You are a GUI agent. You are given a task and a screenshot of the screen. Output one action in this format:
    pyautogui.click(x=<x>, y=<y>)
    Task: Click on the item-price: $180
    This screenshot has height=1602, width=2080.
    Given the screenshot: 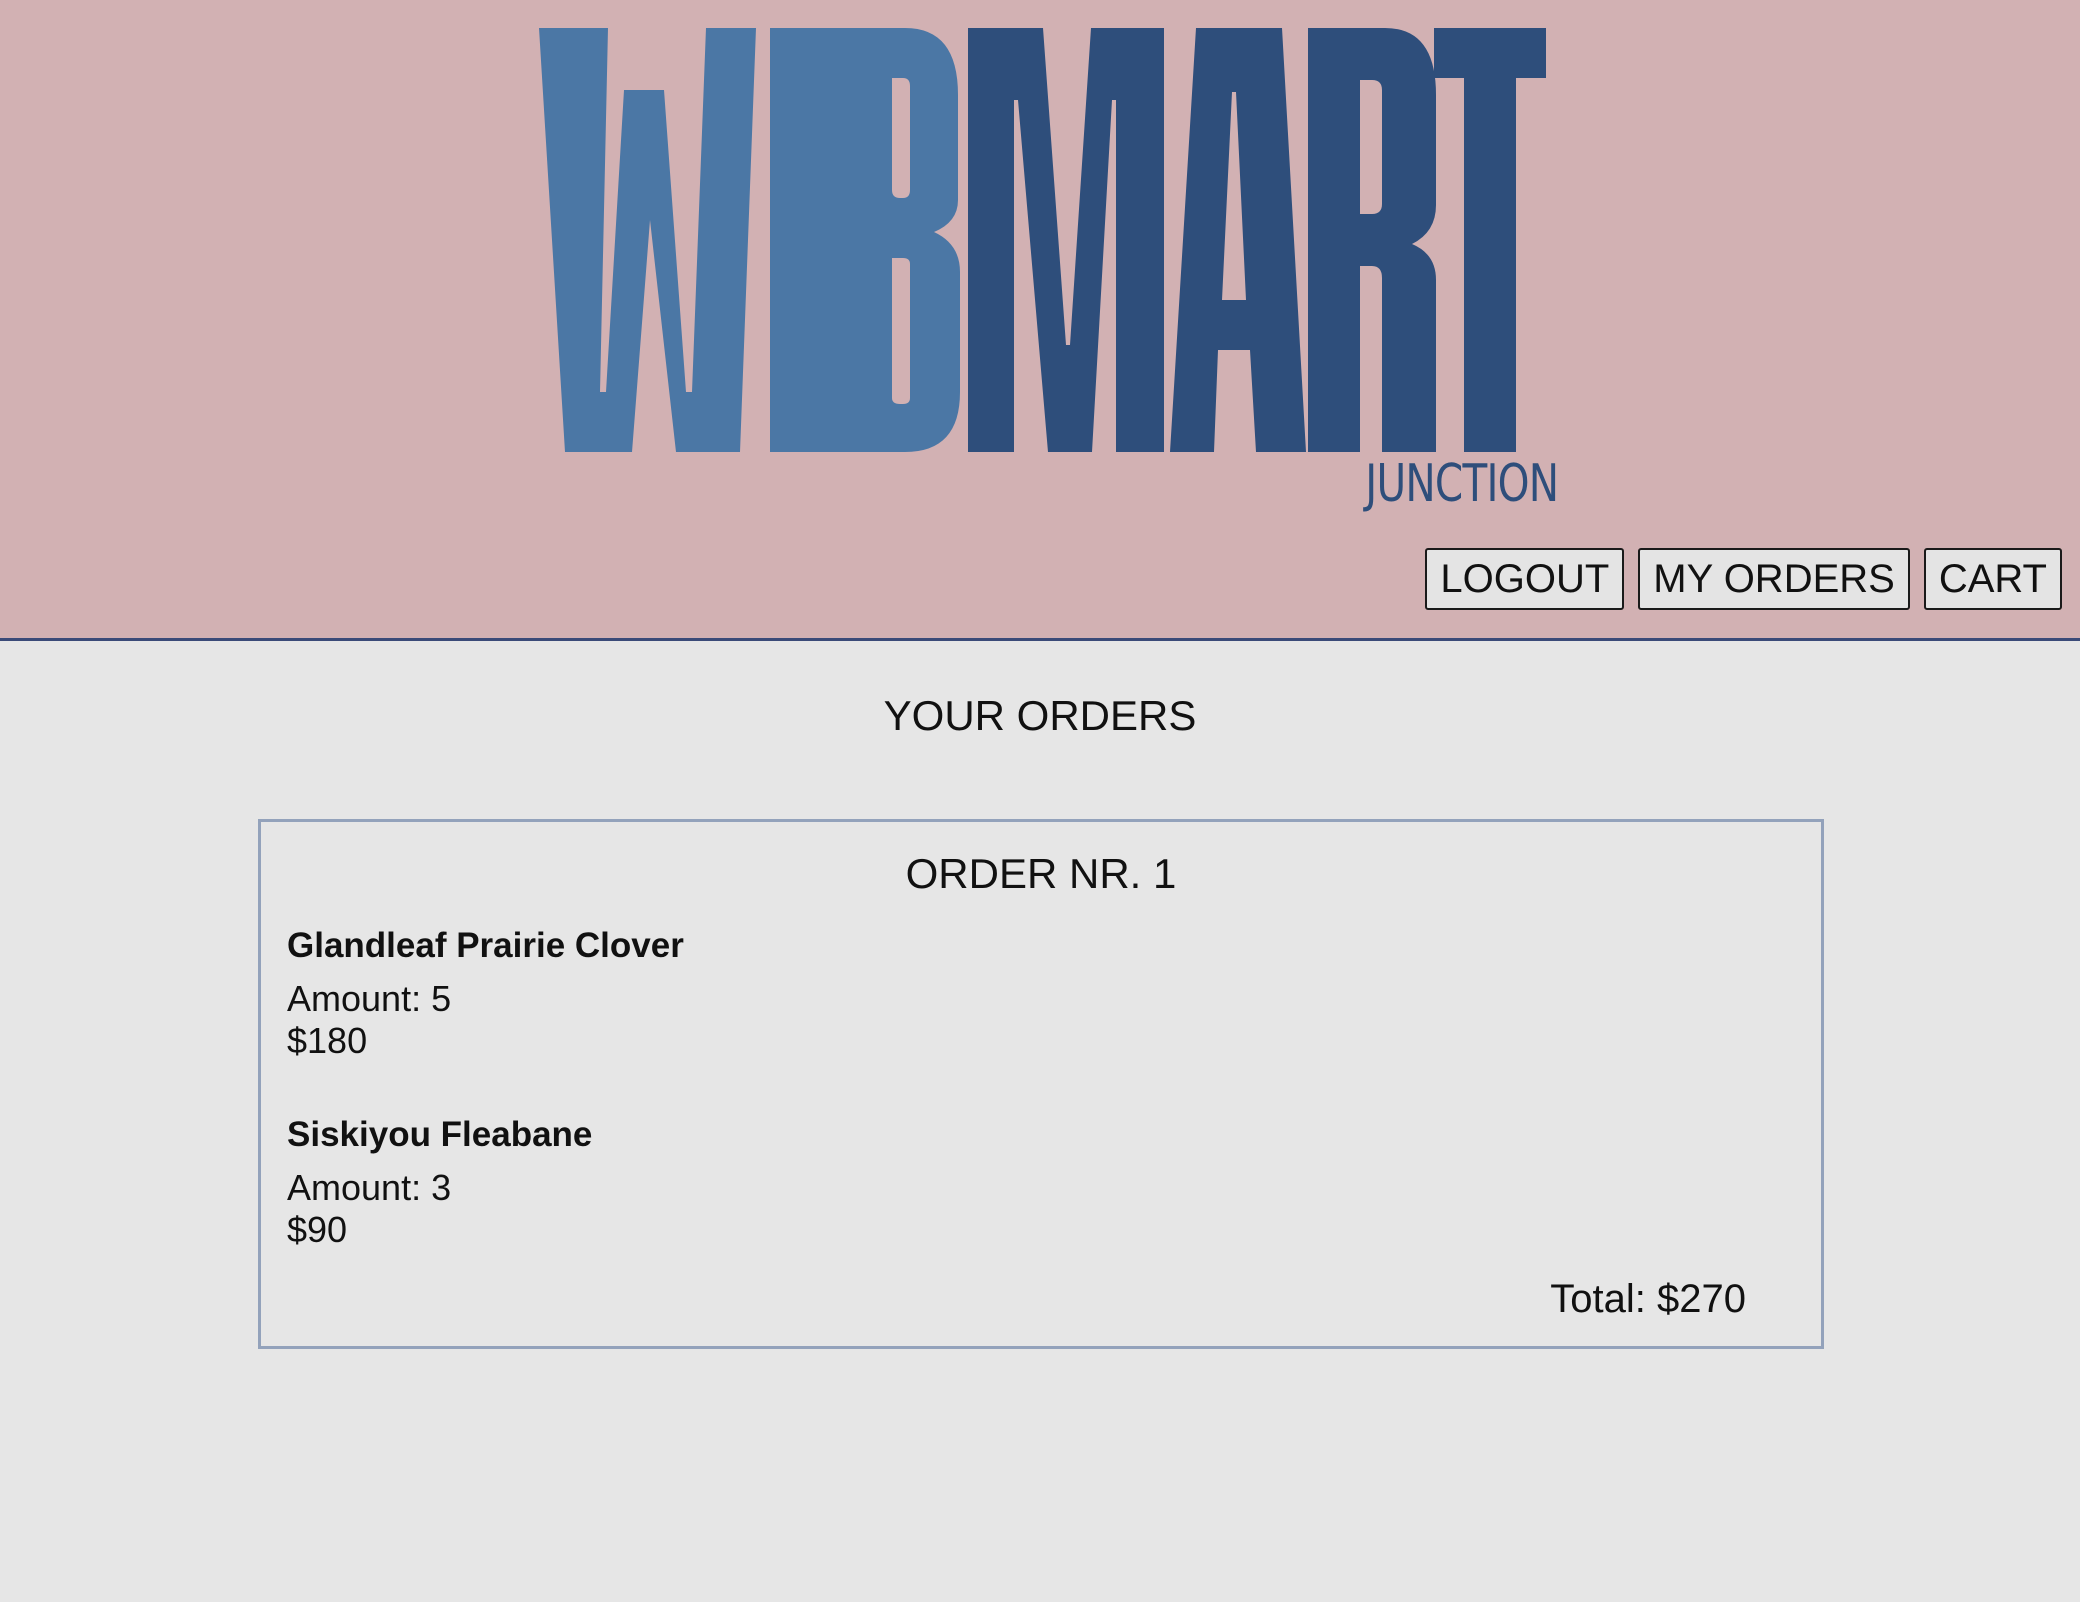 What is the action you would take?
    pyautogui.click(x=327, y=1040)
    